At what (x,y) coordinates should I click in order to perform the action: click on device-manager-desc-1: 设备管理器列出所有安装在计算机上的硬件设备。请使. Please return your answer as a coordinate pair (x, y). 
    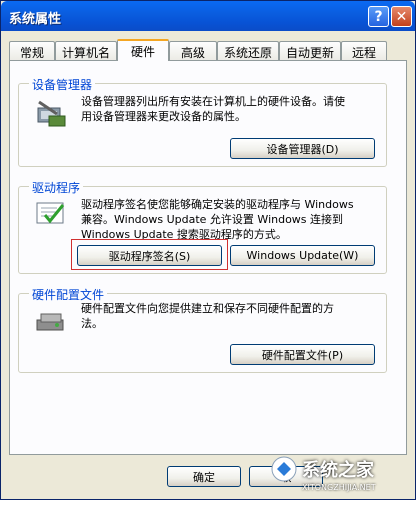
    Looking at the image, I should click on (213, 101).